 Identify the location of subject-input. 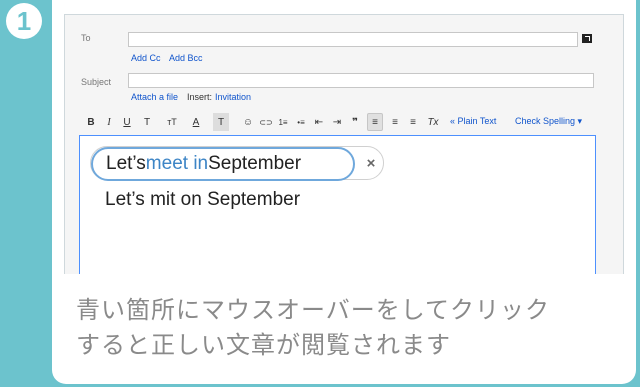
(361, 80).